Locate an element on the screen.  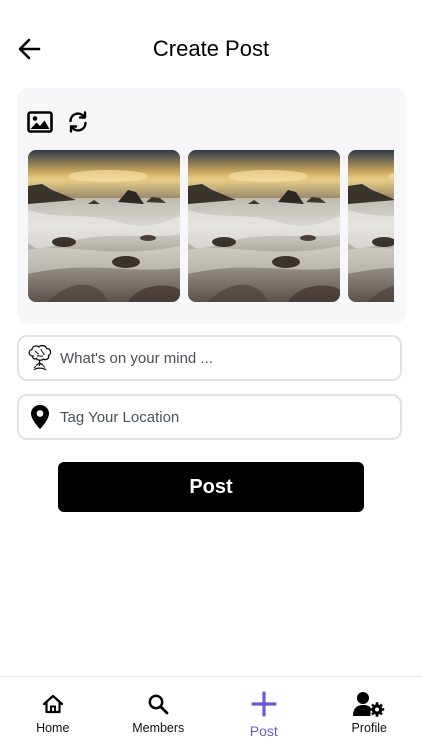
tab-members: Members is located at coordinates (159, 713).